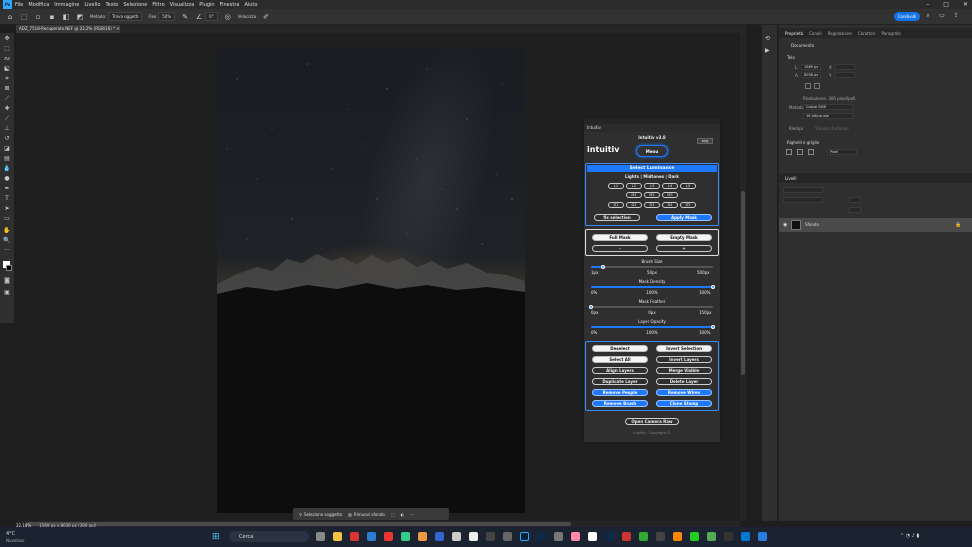 The image size is (972, 547). Describe the element at coordinates (928, 16) in the screenshot. I see `search-icon: ⌕` at that location.